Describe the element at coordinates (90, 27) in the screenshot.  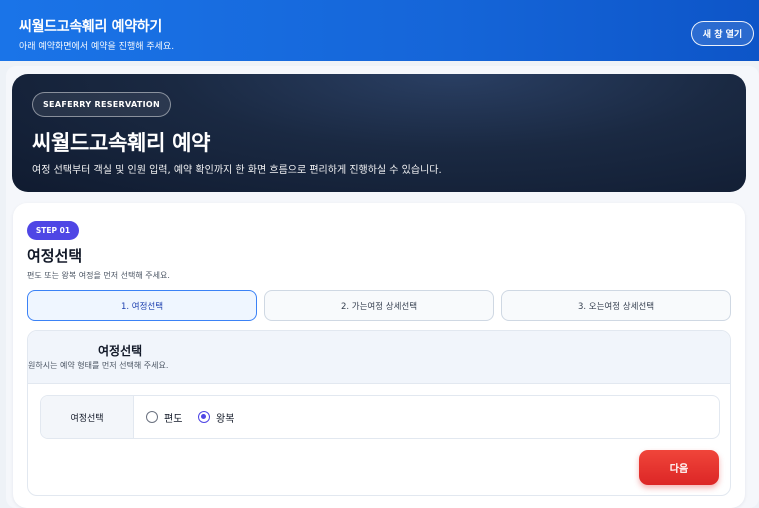
I see `app-title: 씨월드고속훼리 예약하기` at that location.